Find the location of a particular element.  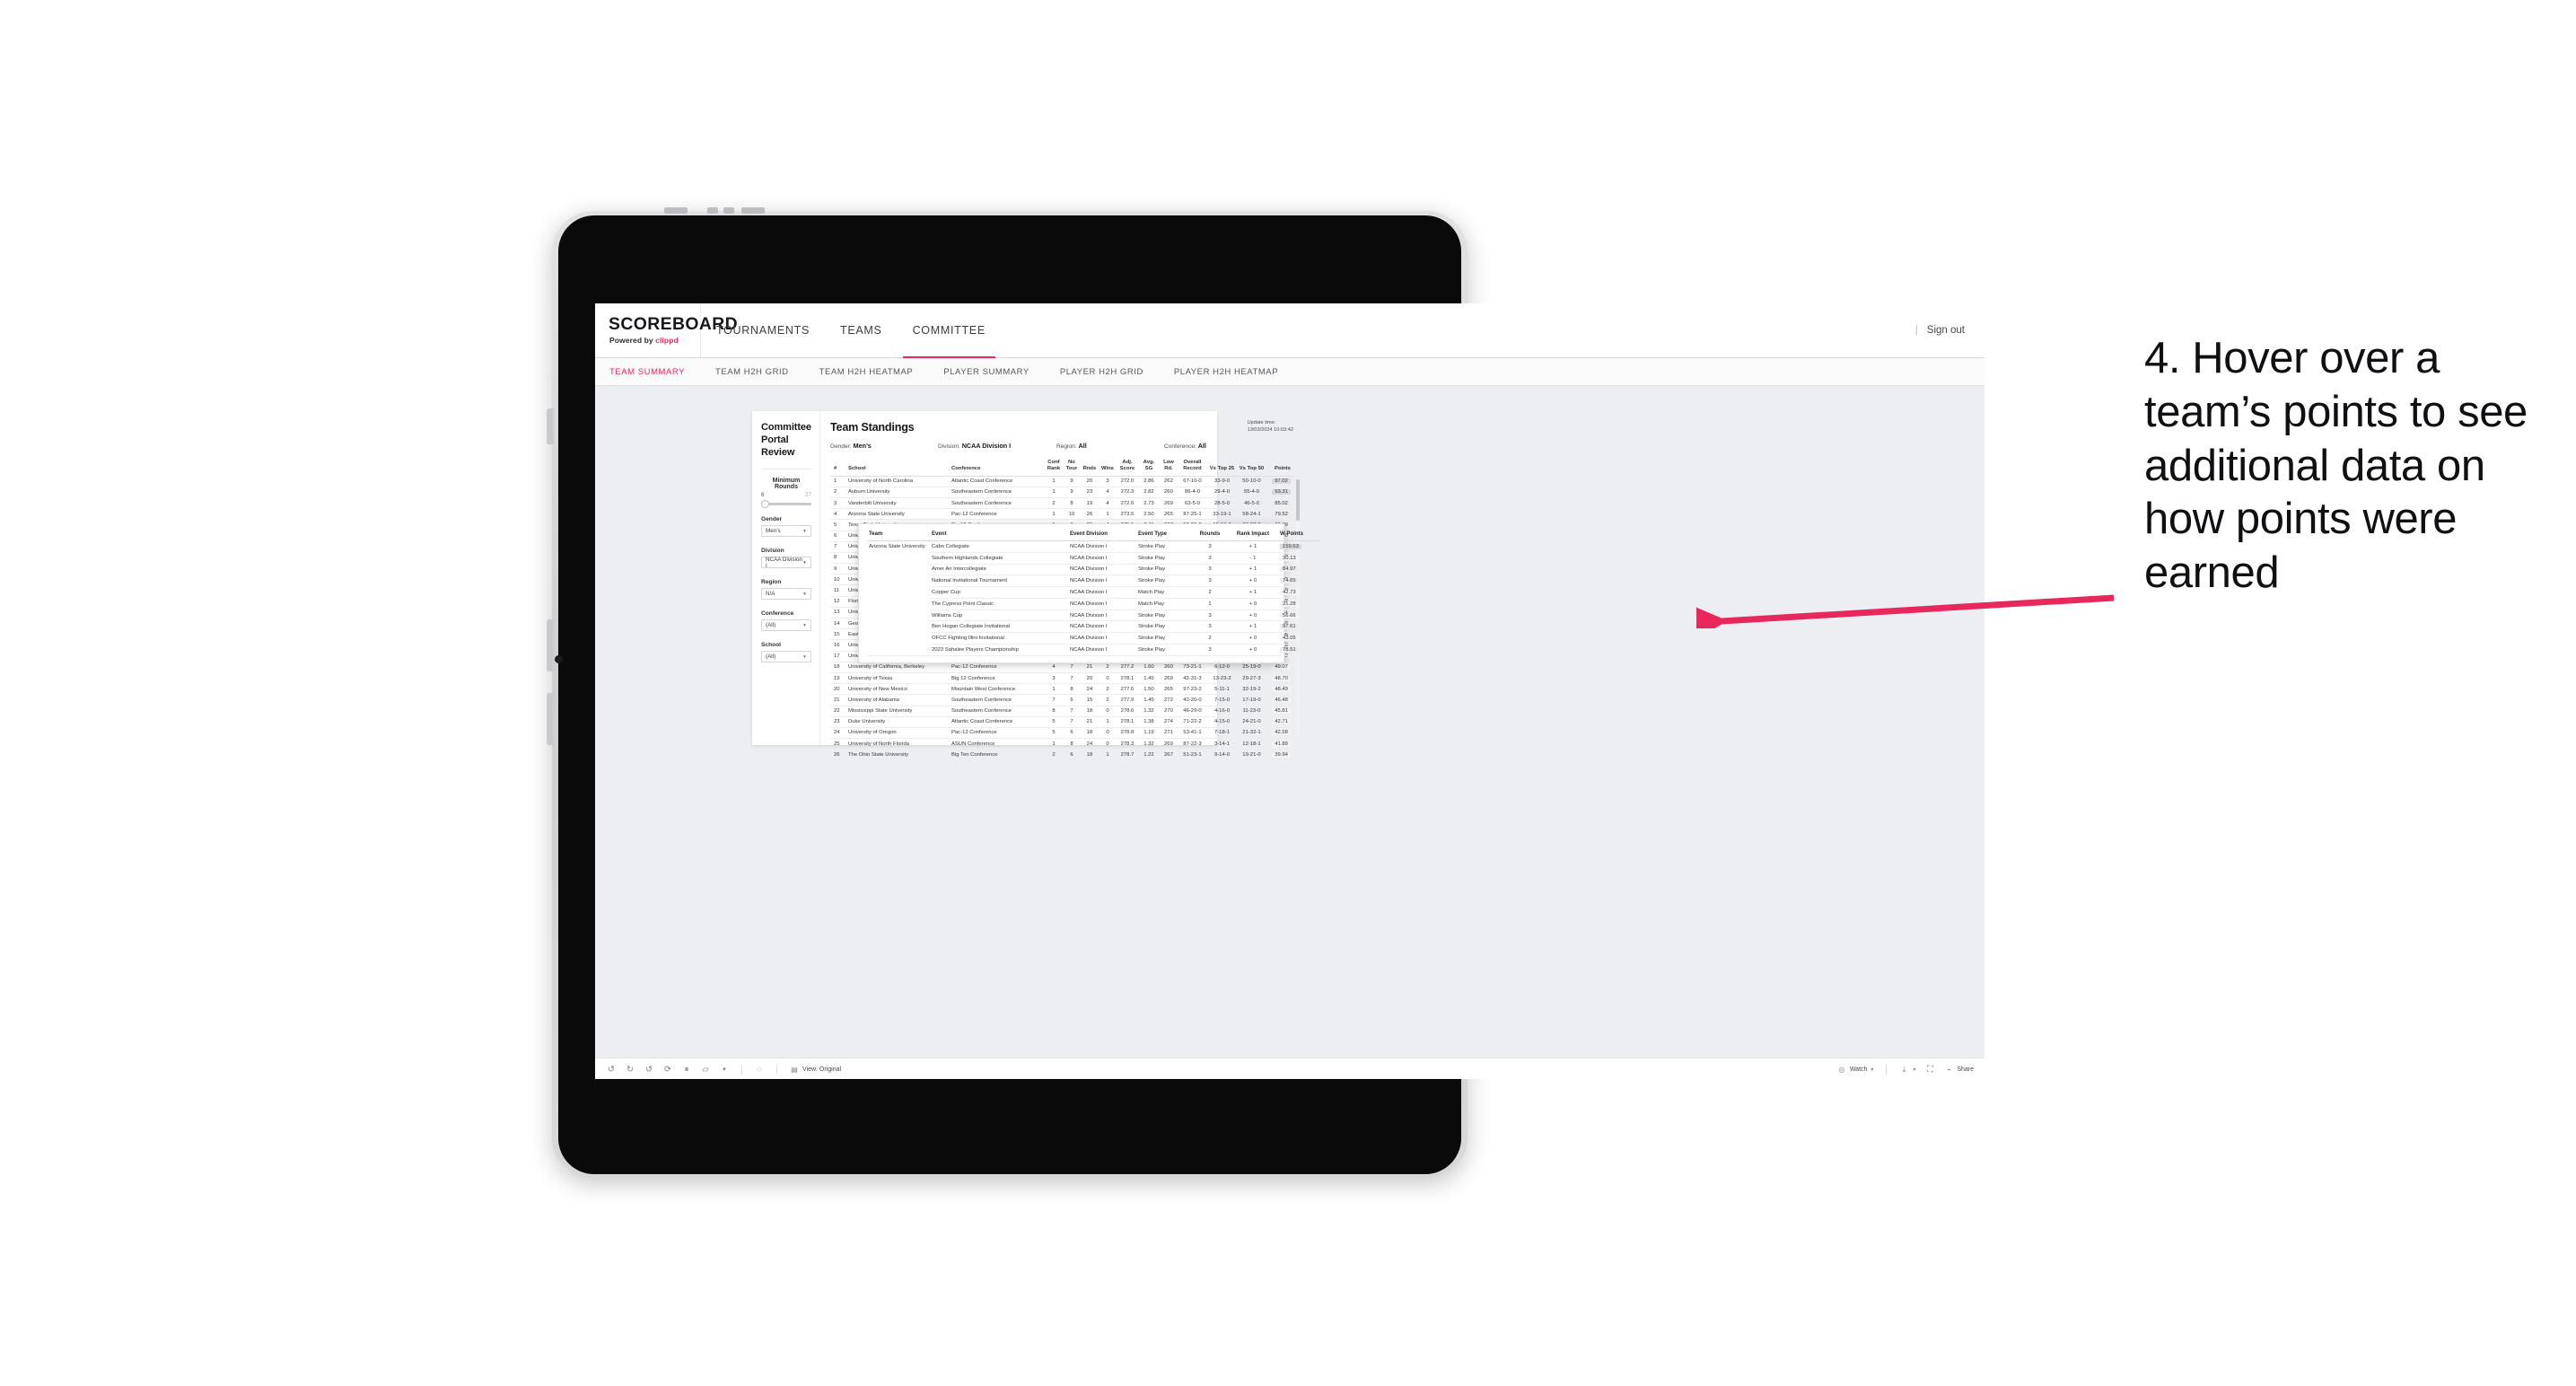

points-value: 93.31 is located at coordinates (1281, 493).